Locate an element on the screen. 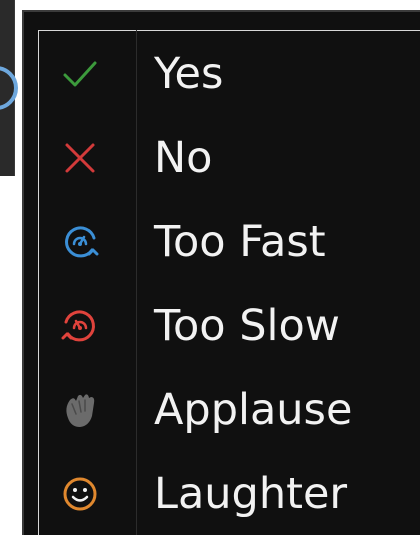 The height and width of the screenshot is (535, 420). menu-item-label: Too Fast is located at coordinates (240, 242).